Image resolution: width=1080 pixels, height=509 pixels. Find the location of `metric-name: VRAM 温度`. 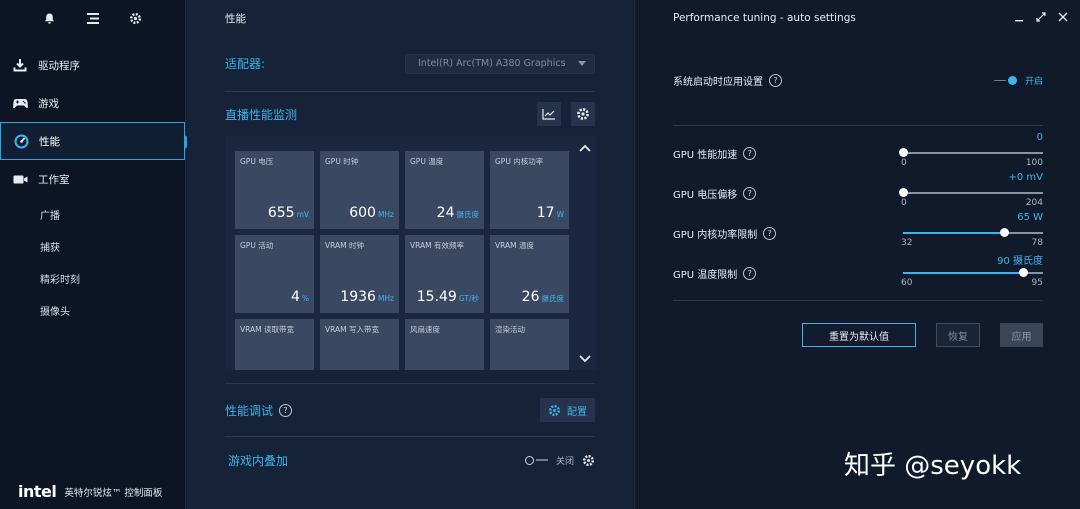

metric-name: VRAM 温度 is located at coordinates (515, 245).